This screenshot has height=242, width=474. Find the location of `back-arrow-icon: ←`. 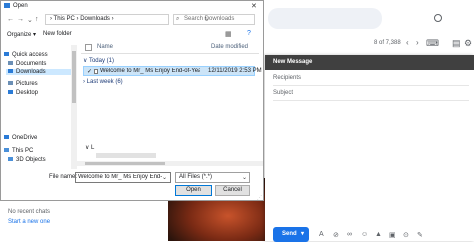

back-arrow-icon: ← is located at coordinates (10, 19).